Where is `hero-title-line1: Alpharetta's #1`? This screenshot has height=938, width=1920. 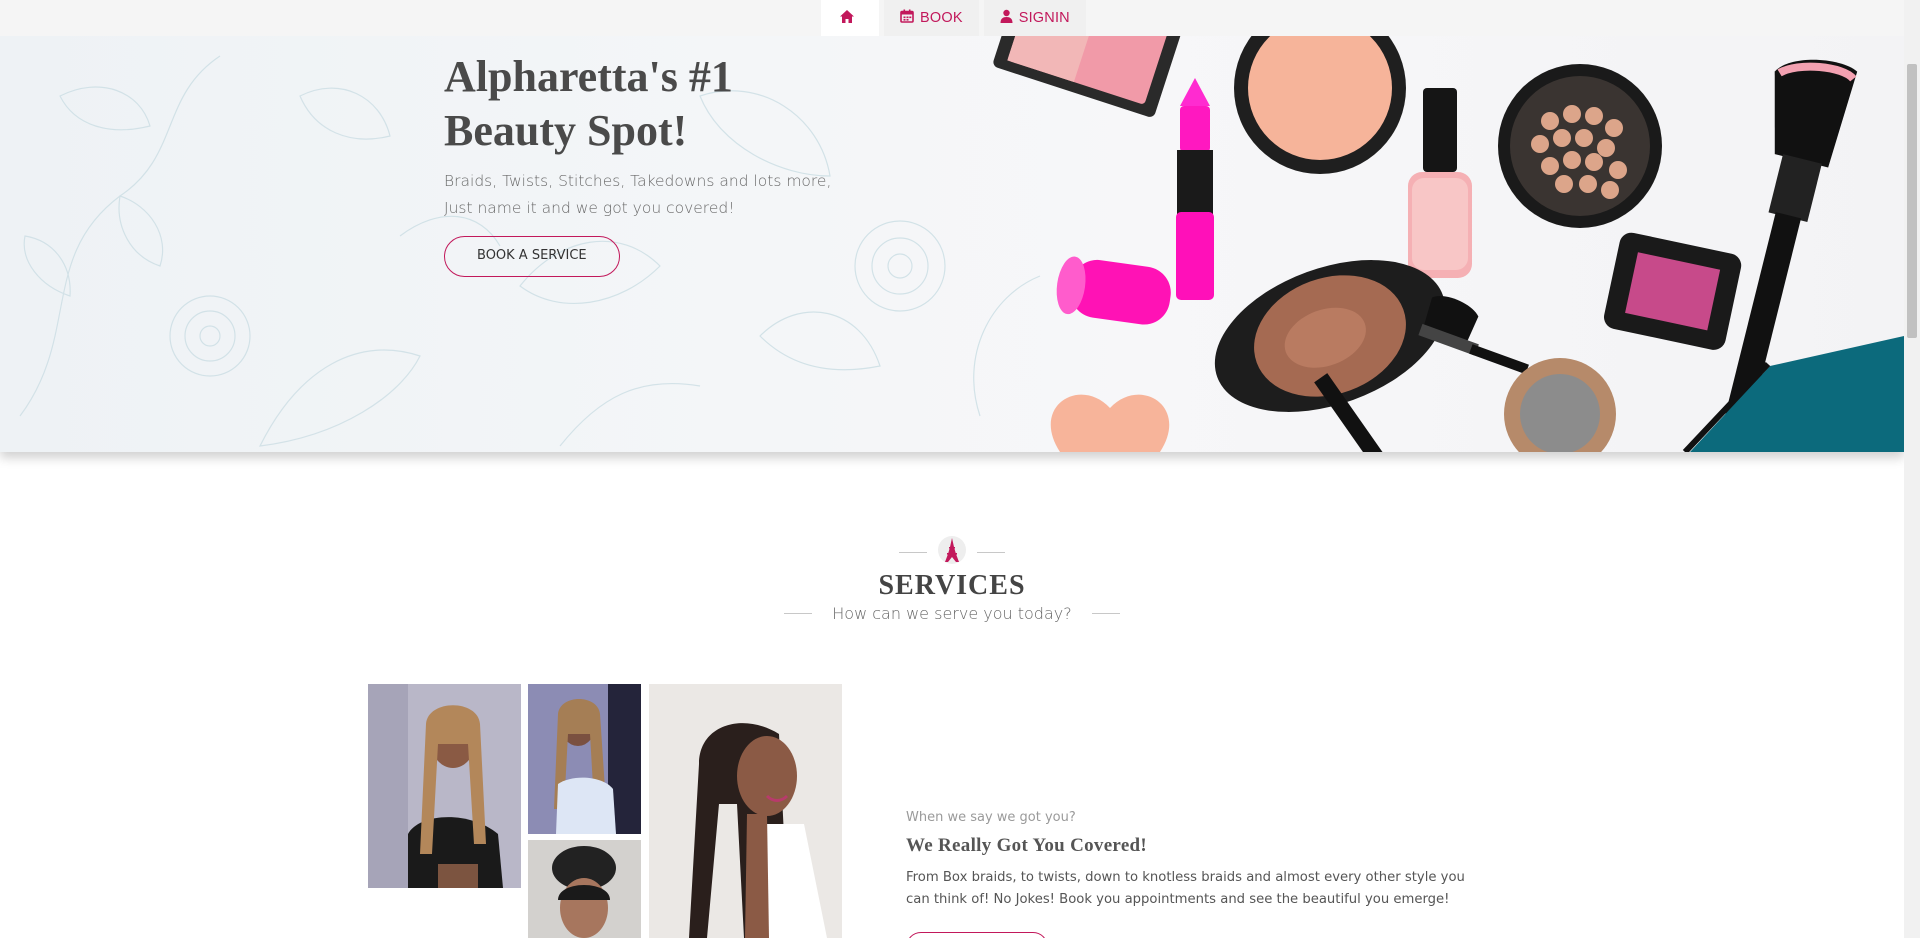
hero-title-line1: Alpharetta's #1 is located at coordinates (588, 76).